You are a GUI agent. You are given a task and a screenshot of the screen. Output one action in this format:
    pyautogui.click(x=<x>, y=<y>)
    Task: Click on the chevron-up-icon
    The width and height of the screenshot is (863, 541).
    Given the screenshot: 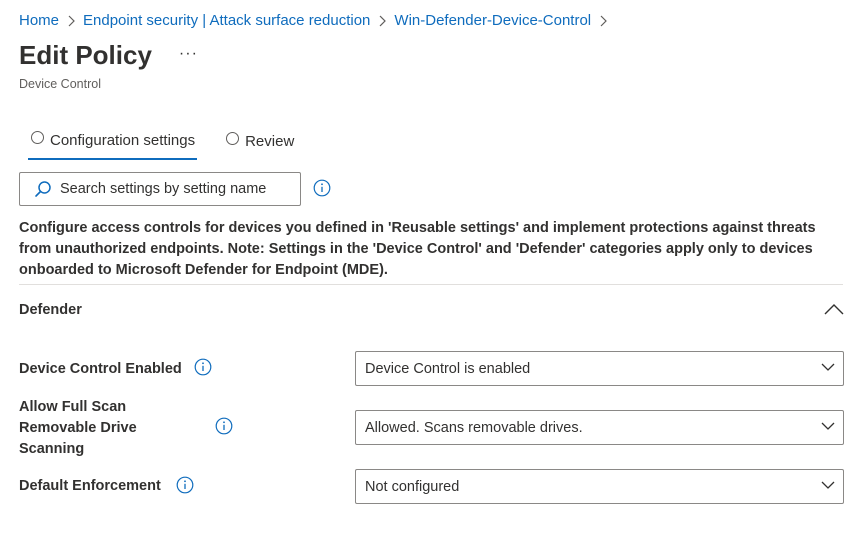 What is the action you would take?
    pyautogui.click(x=834, y=309)
    